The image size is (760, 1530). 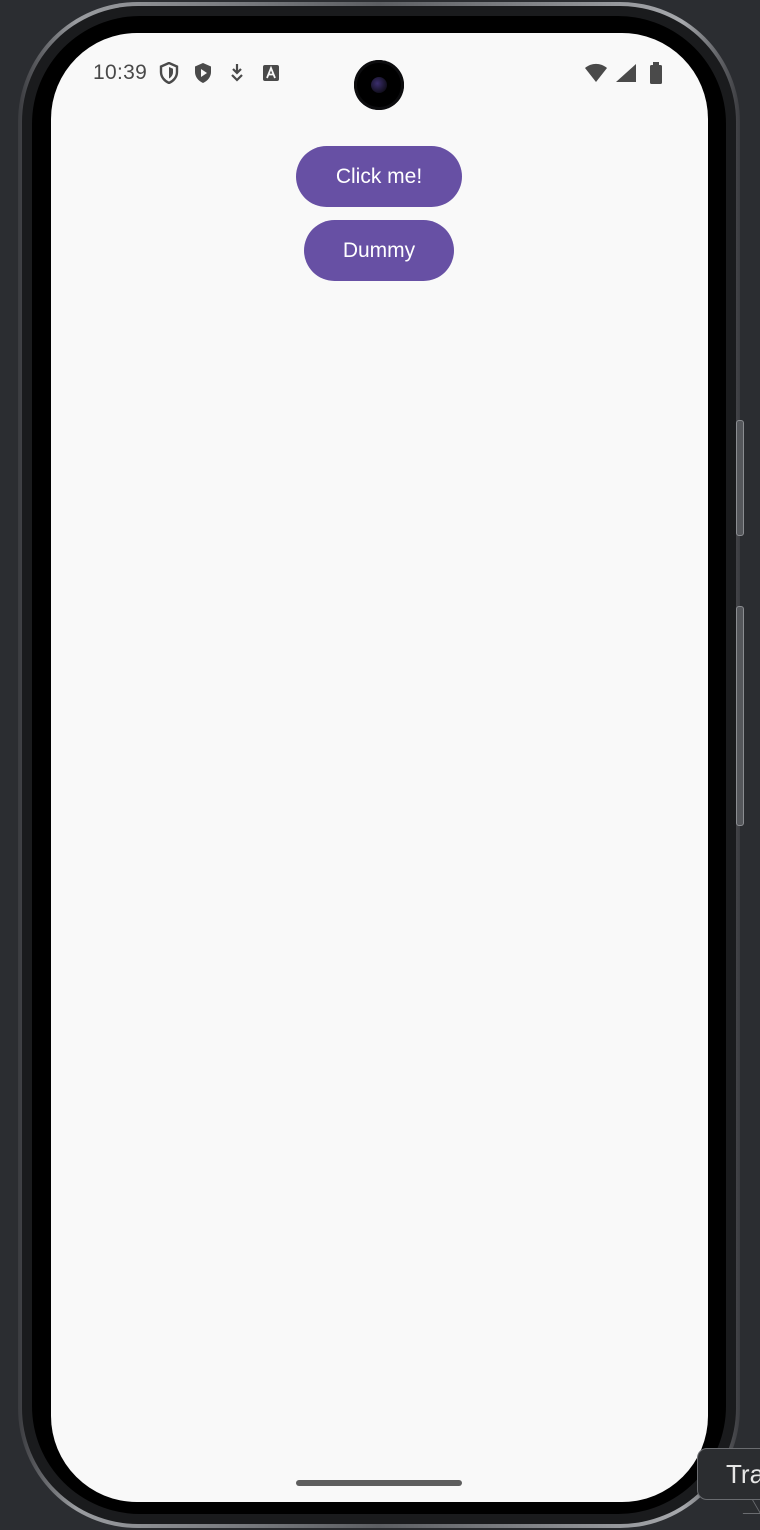 I want to click on wifi-icon, so click(x=596, y=73).